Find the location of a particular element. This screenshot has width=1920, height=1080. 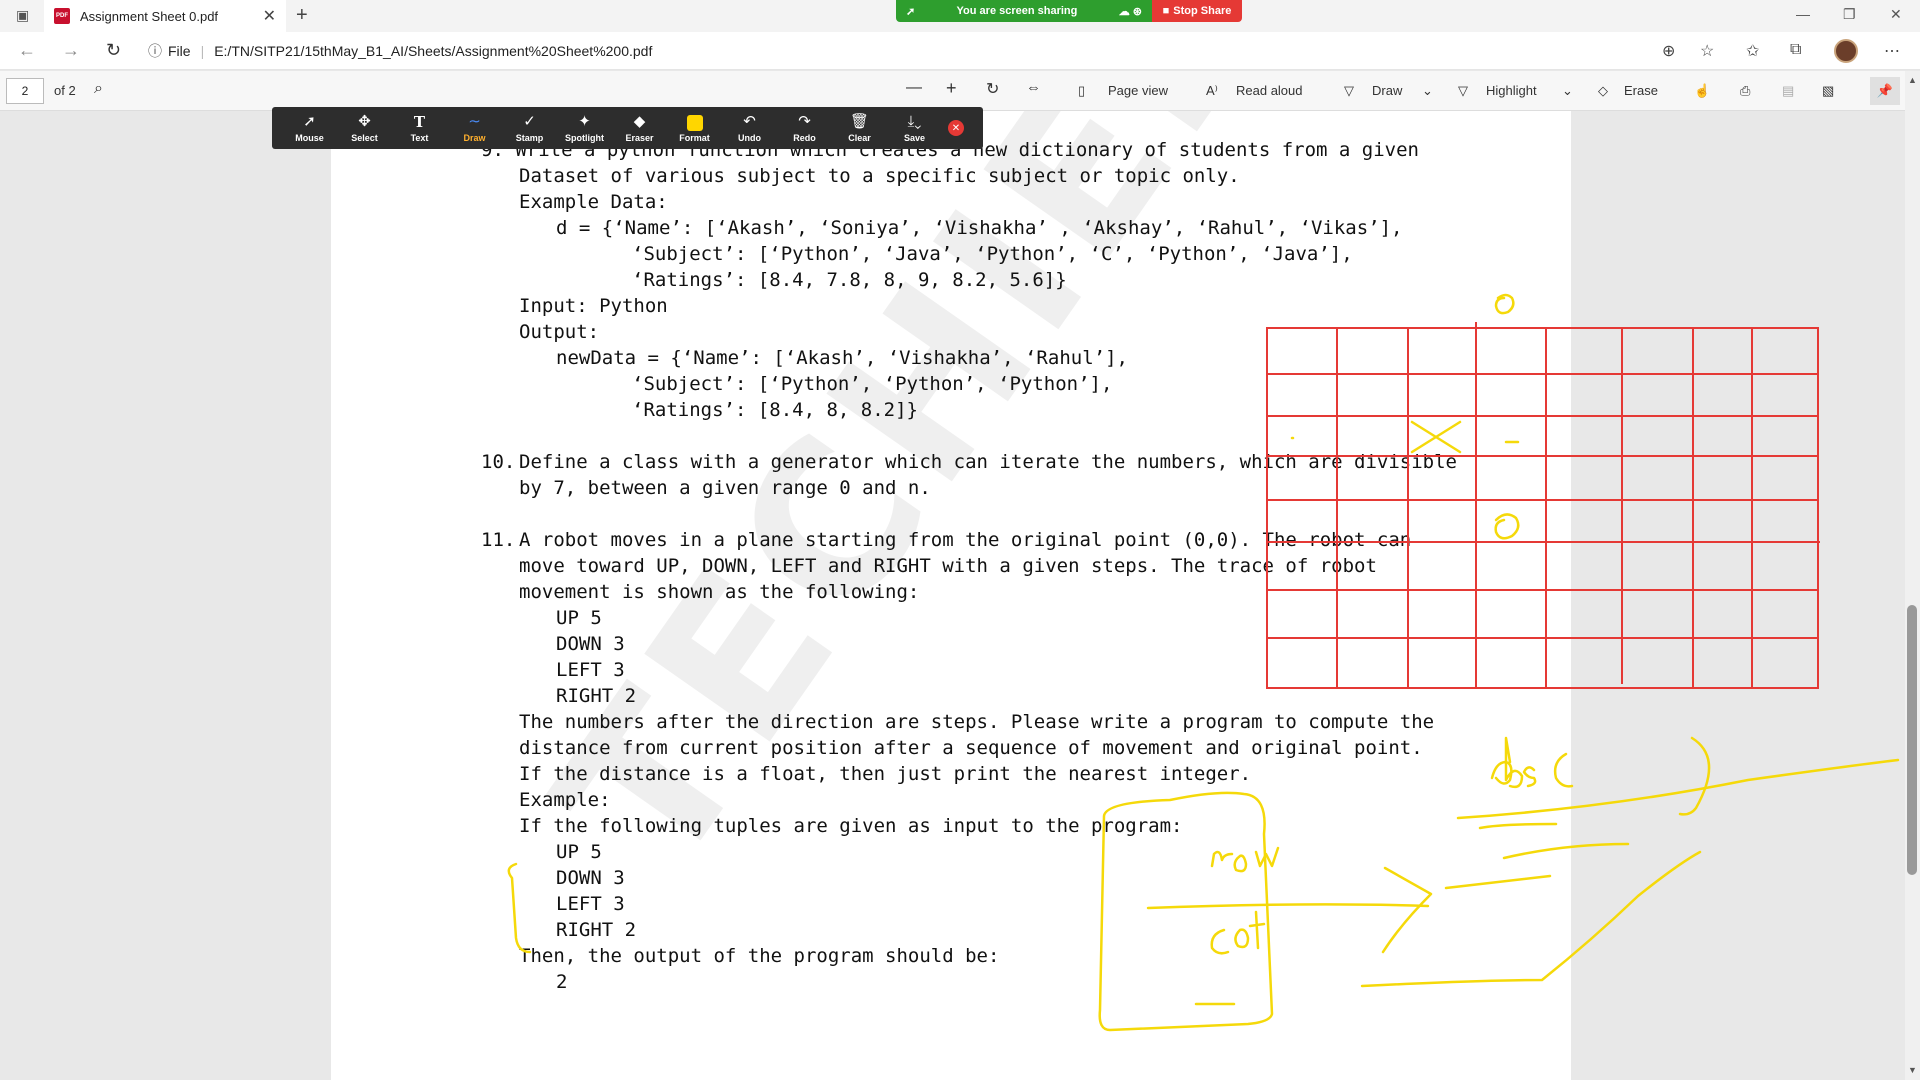

tool-label: Mouse is located at coordinates (309, 138).